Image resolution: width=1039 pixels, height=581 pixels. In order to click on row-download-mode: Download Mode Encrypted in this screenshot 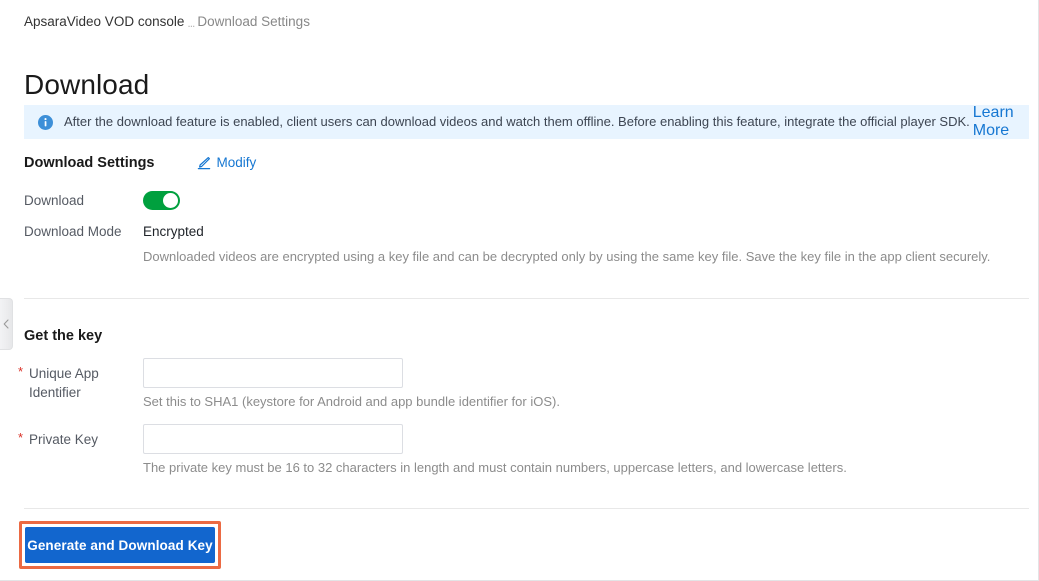, I will do `click(114, 231)`.